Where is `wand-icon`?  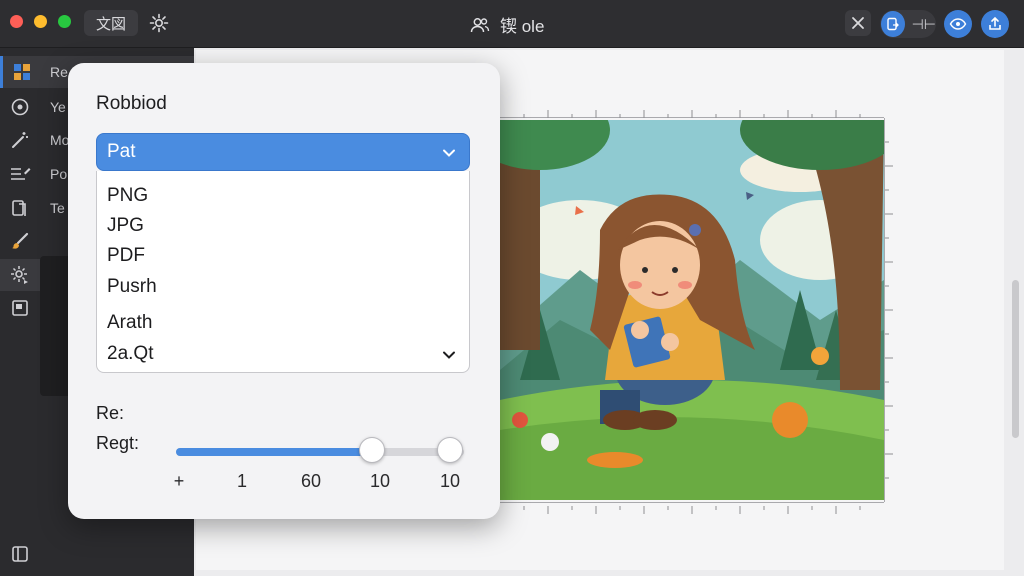 wand-icon is located at coordinates (20, 140).